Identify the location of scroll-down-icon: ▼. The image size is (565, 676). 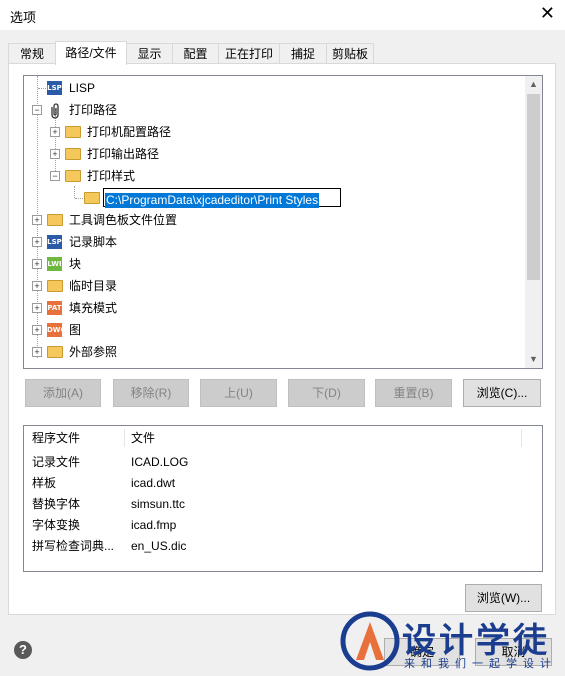
(533, 359).